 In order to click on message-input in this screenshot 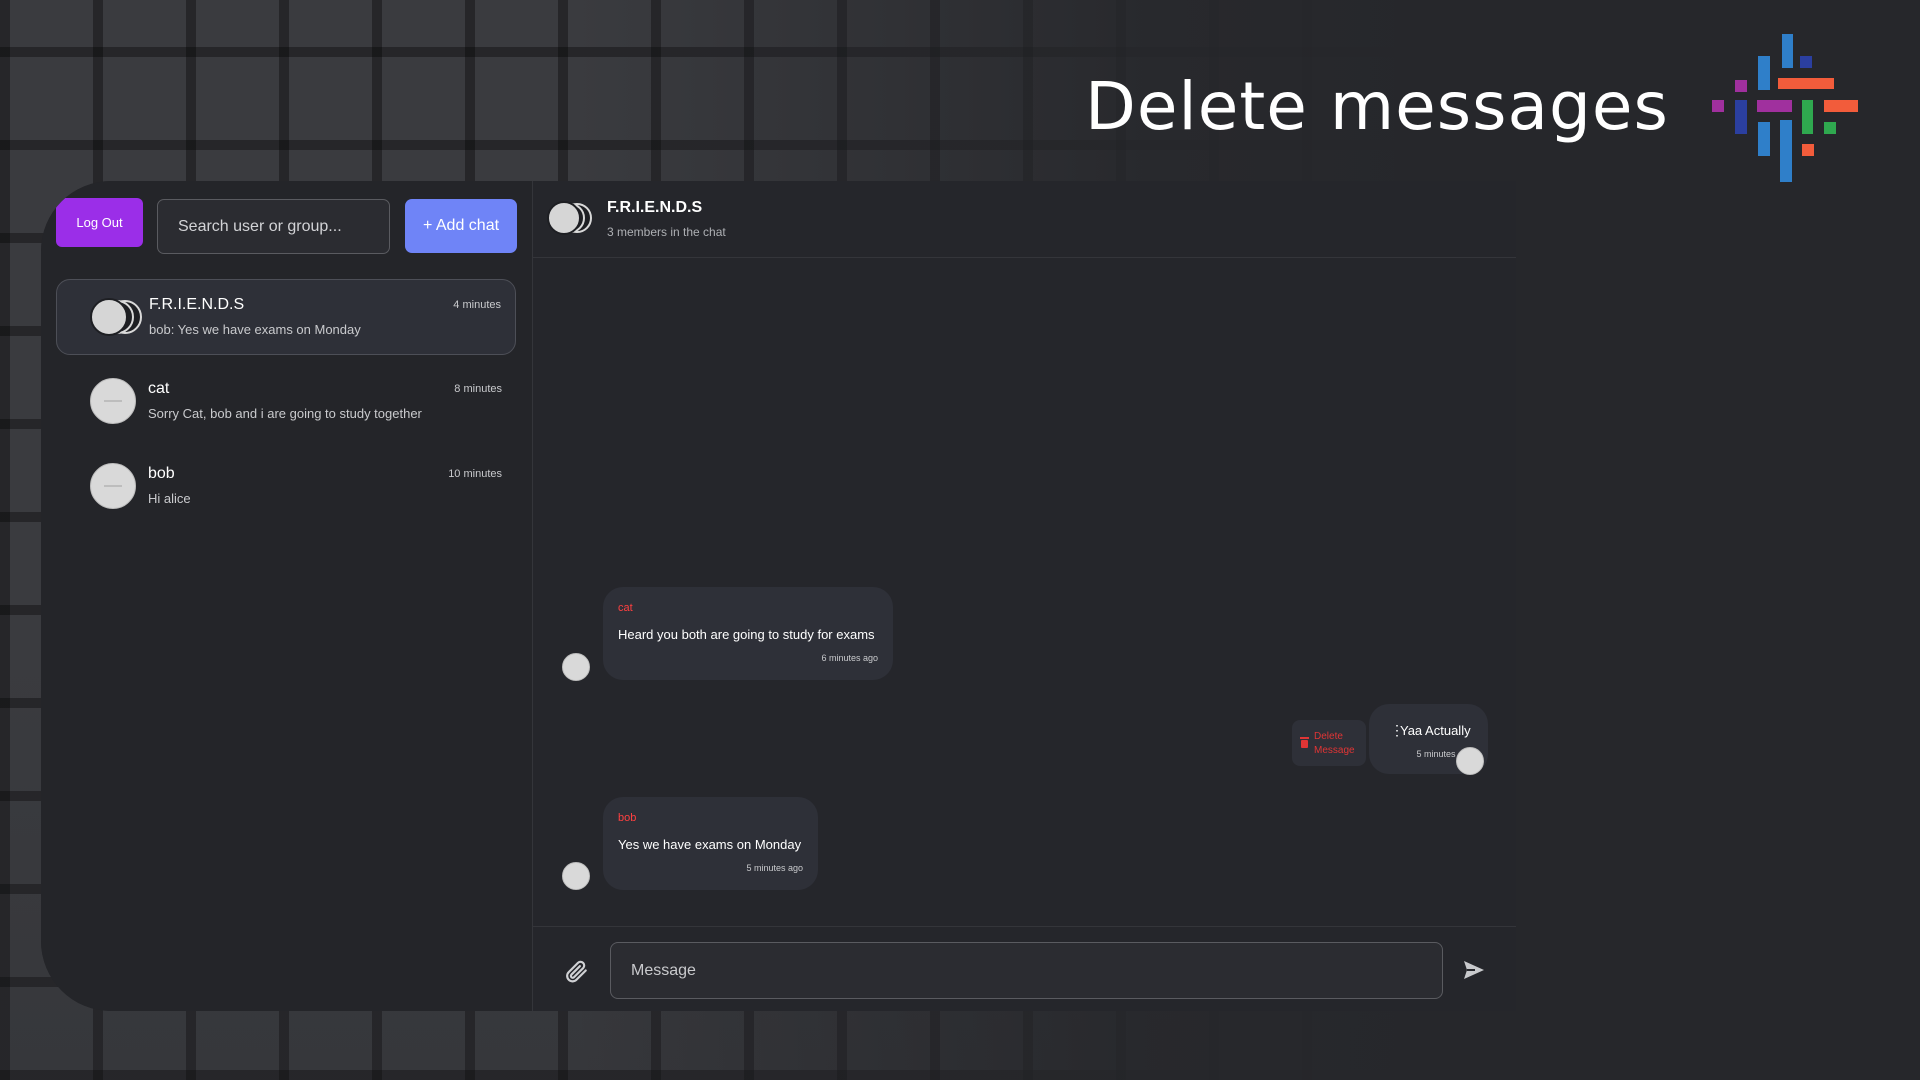, I will do `click(1026, 970)`.